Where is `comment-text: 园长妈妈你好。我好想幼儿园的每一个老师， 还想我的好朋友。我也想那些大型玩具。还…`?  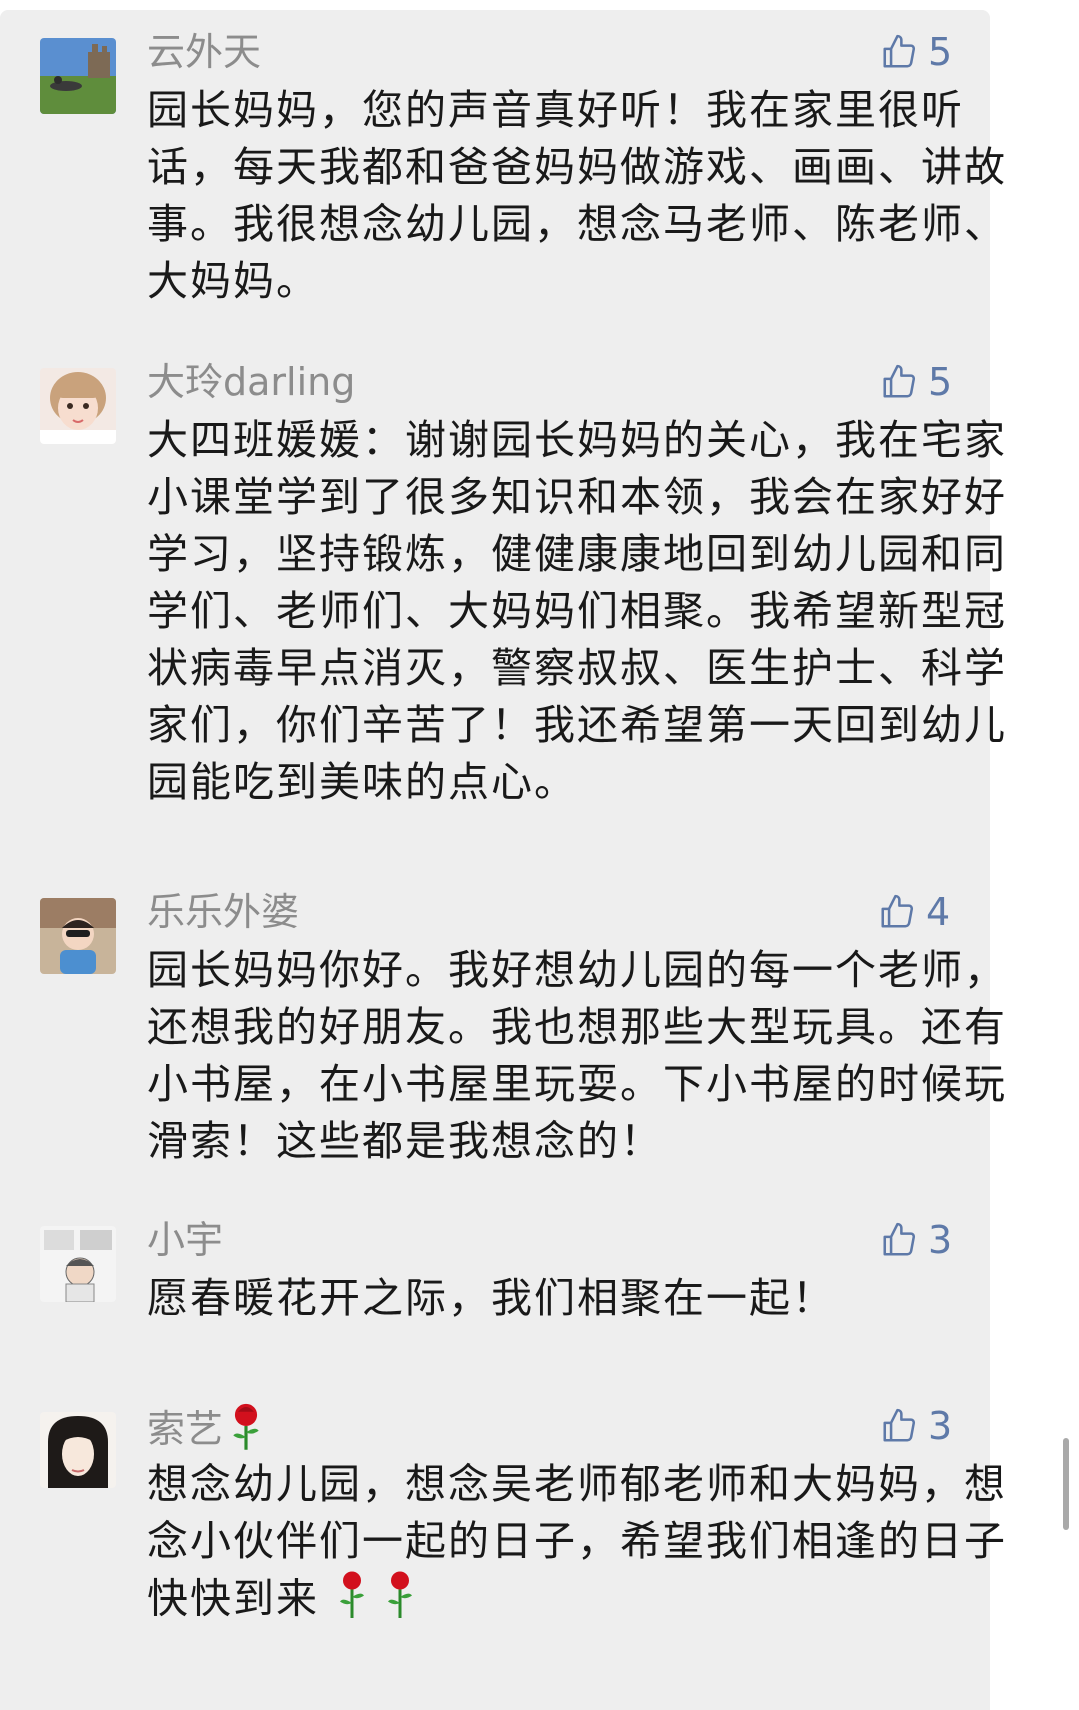 comment-text: 园长妈妈你好。我好想幼儿园的每一个老师， 还想我的好朋友。我也想那些大型玩具。还… is located at coordinates (587, 1056).